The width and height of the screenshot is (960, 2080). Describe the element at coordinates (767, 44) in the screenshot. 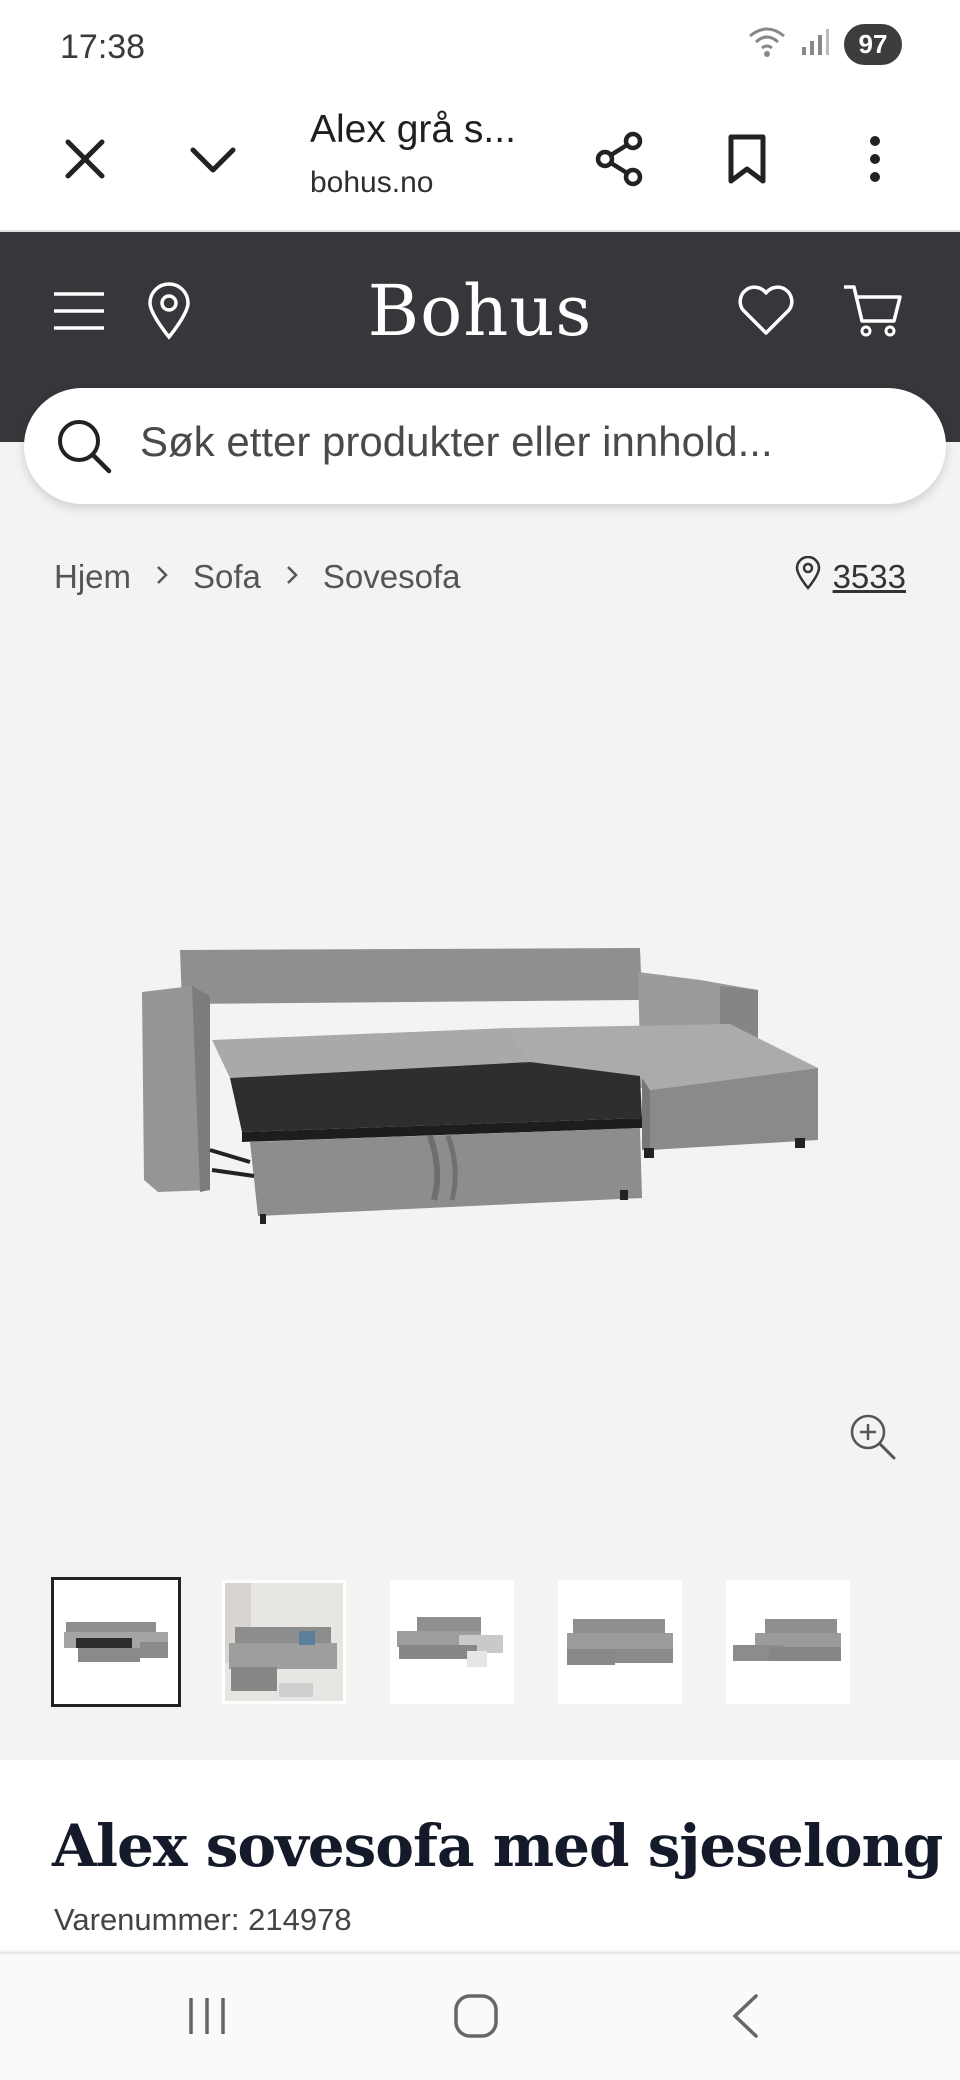

I see `wifi-icon` at that location.